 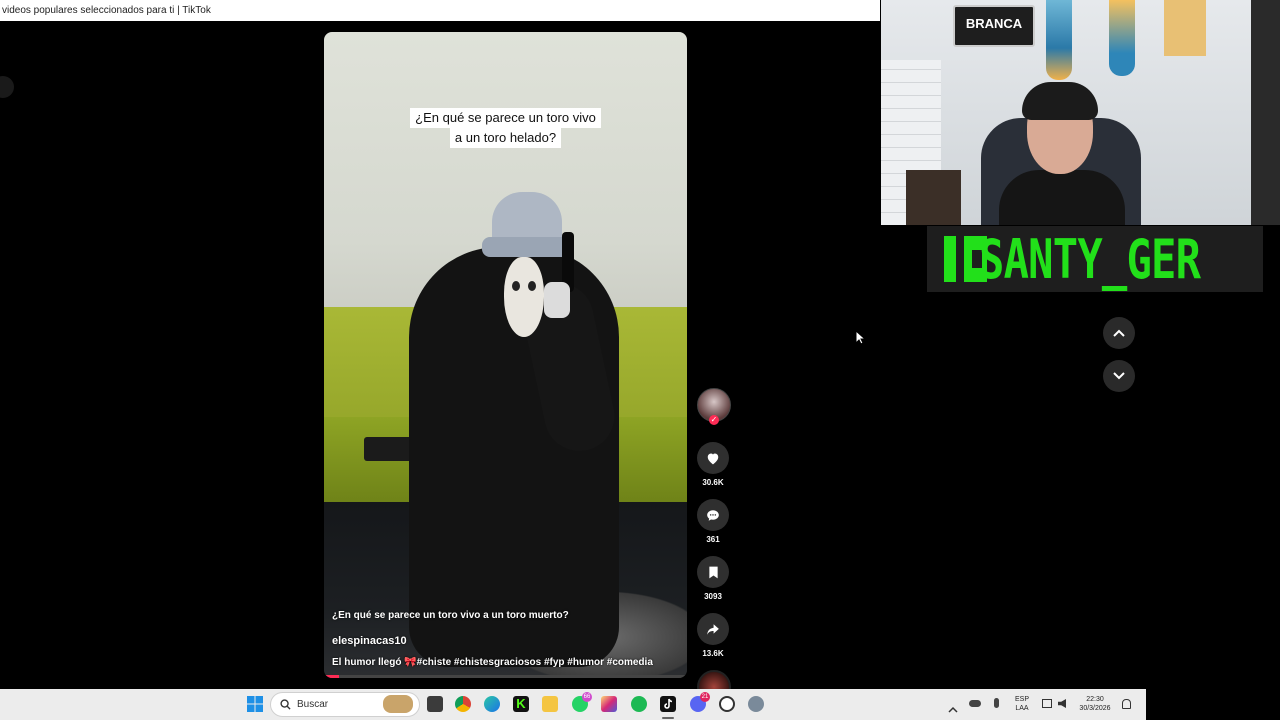 I want to click on share-button, so click(x=713, y=629).